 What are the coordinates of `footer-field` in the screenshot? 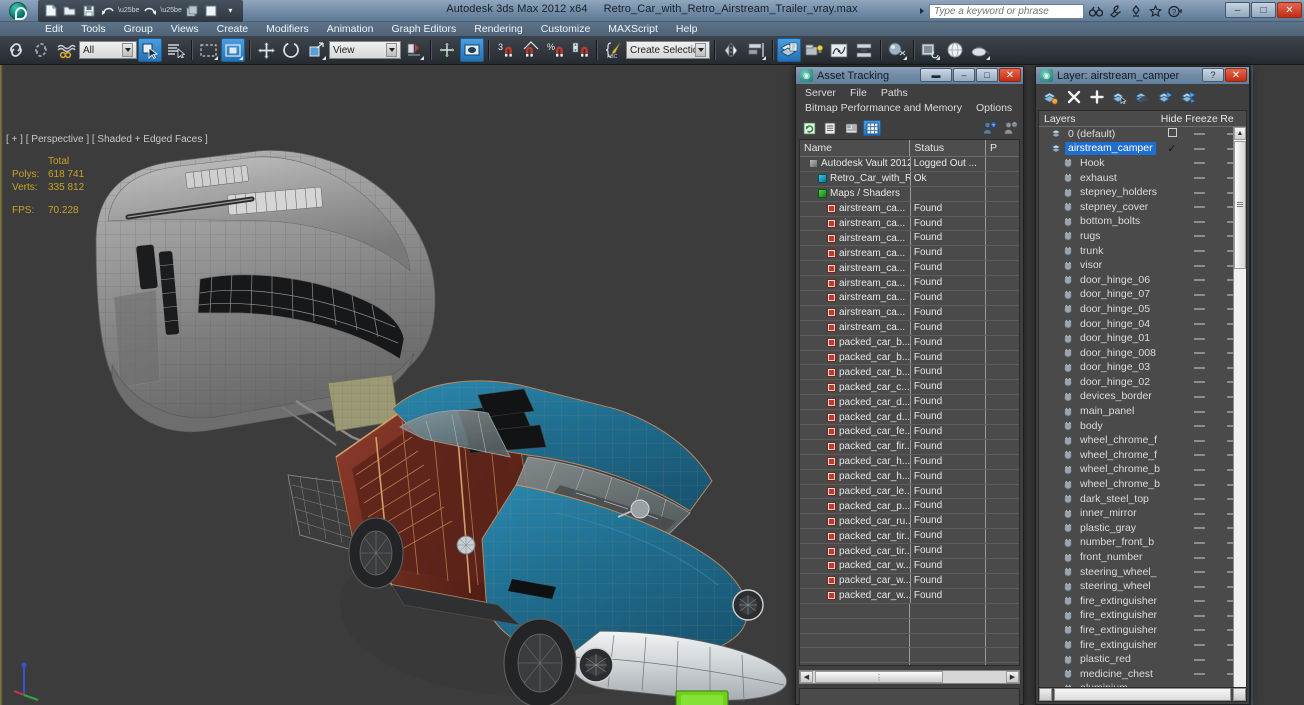 It's located at (1142, 694).